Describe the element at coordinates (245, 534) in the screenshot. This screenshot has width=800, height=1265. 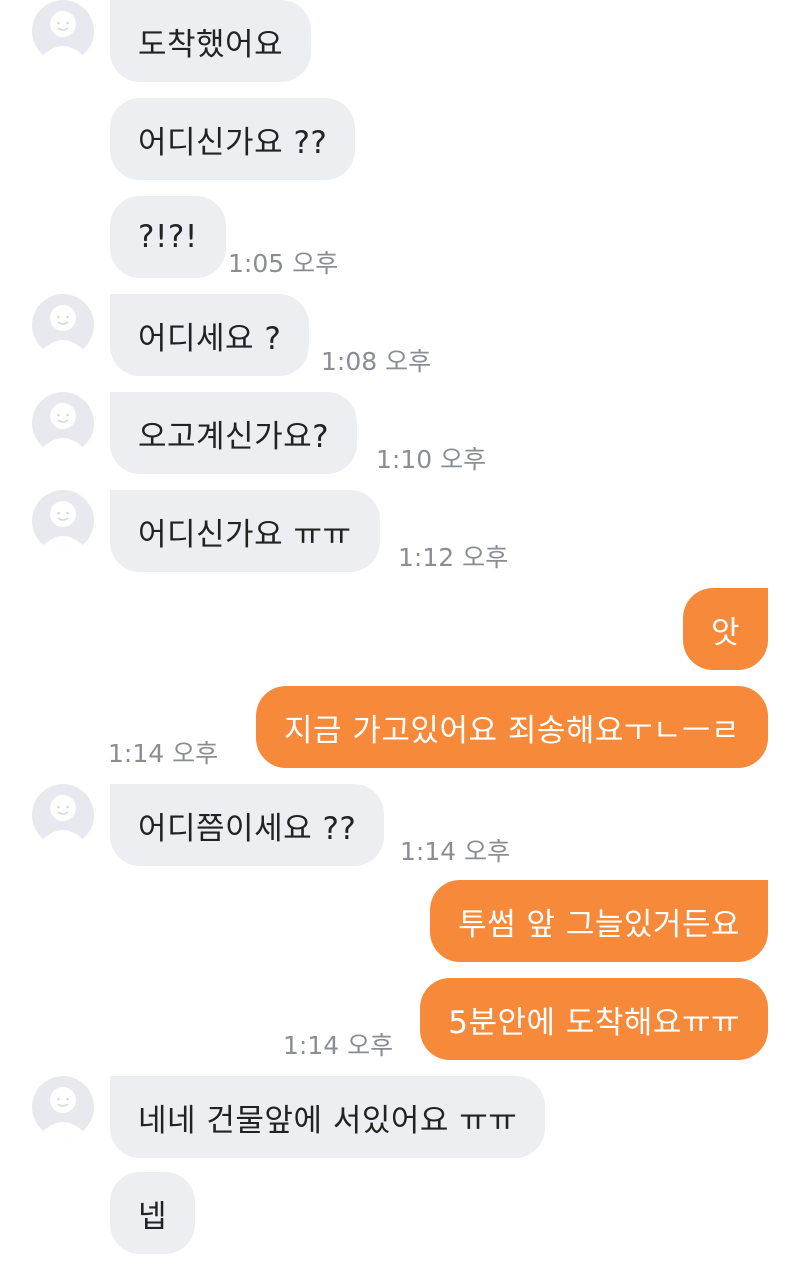
I see `message-text: 어디신가요 ㅠㅠ` at that location.